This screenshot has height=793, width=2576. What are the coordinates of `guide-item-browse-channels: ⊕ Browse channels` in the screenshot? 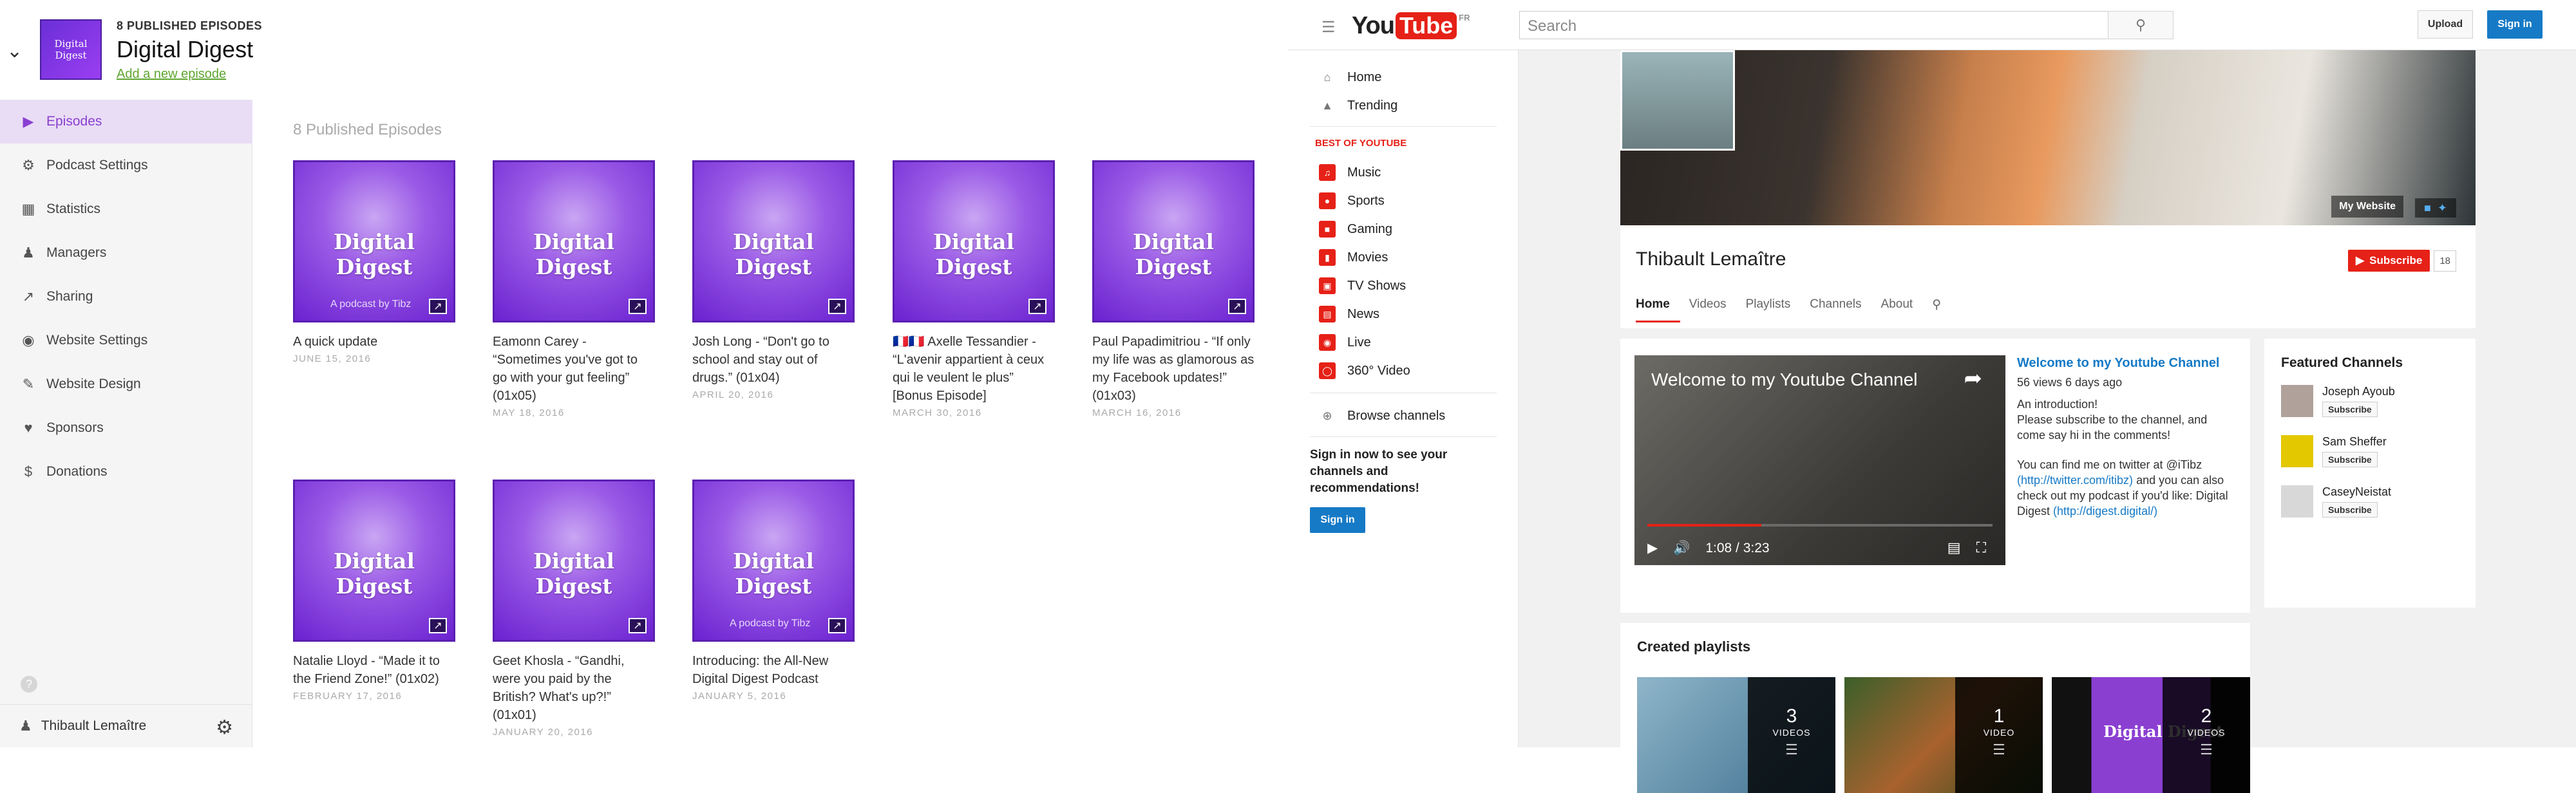 It's located at (1382, 416).